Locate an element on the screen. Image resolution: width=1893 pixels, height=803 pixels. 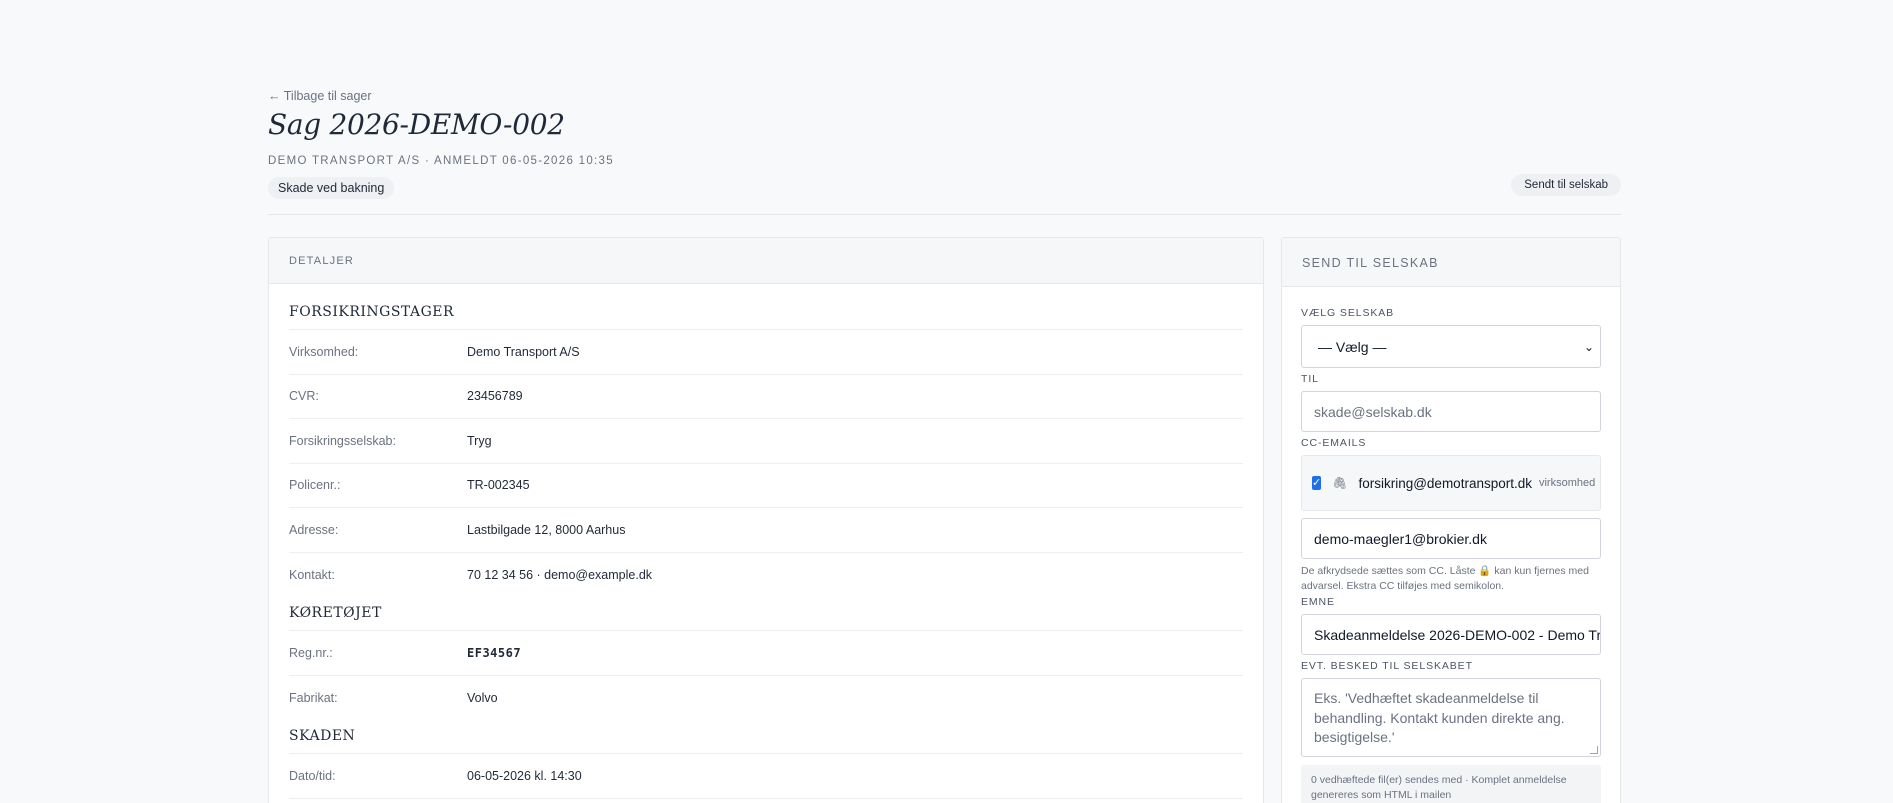
section-title-damage: SKADEN is located at coordinates (766, 737).